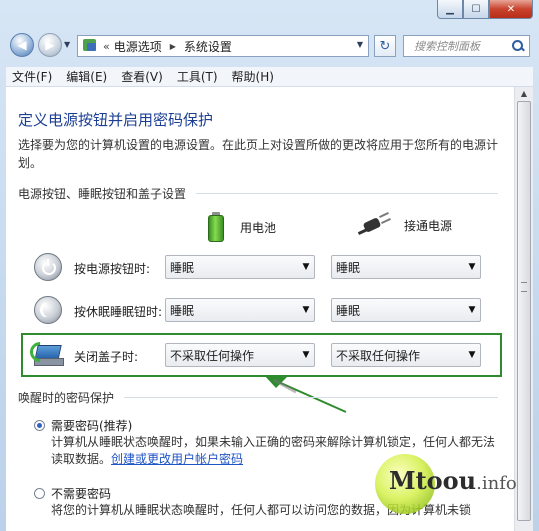 This screenshot has width=539, height=531. What do you see at coordinates (138, 46) in the screenshot?
I see `breadcrumb-power-options: 电源选项` at bounding box center [138, 46].